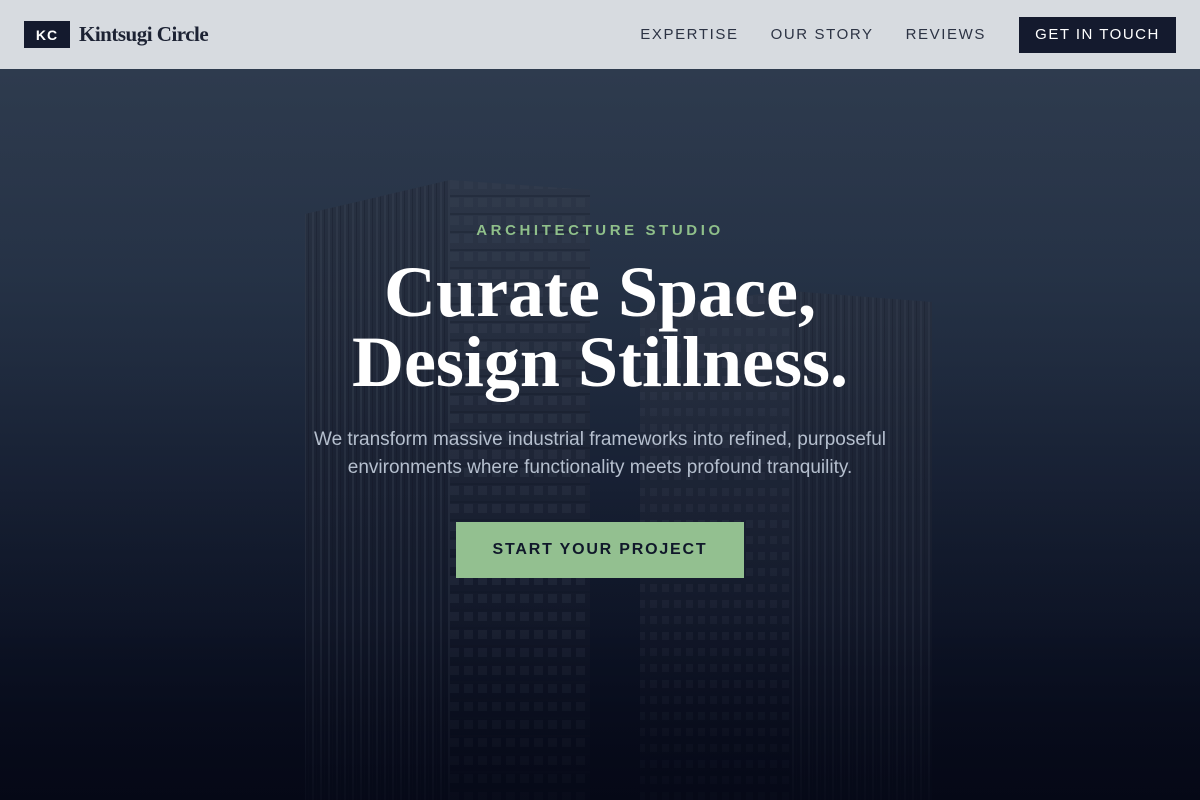 The width and height of the screenshot is (1200, 800). What do you see at coordinates (600, 550) in the screenshot?
I see `start-your-project-button: START YOUR PROJECT` at bounding box center [600, 550].